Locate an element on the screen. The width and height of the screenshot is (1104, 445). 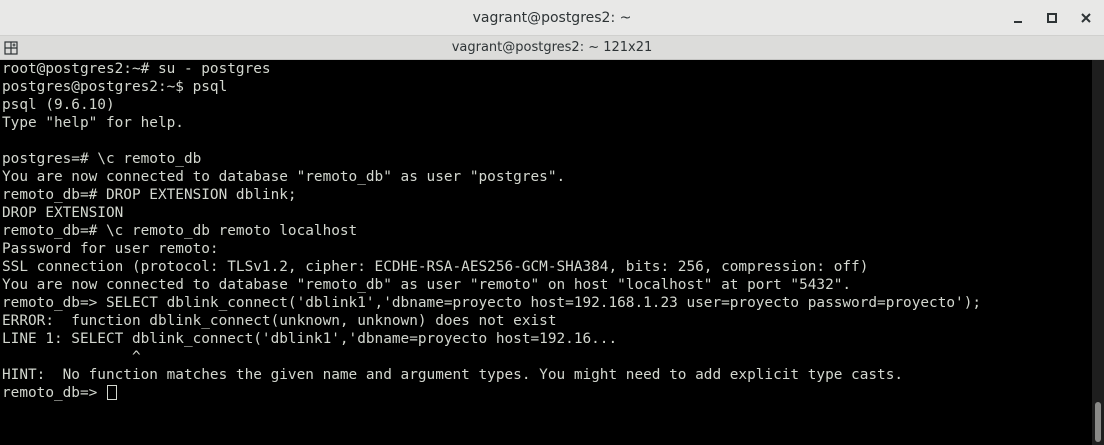
terminal-prompt-line: remoto_db=> is located at coordinates (59, 393).